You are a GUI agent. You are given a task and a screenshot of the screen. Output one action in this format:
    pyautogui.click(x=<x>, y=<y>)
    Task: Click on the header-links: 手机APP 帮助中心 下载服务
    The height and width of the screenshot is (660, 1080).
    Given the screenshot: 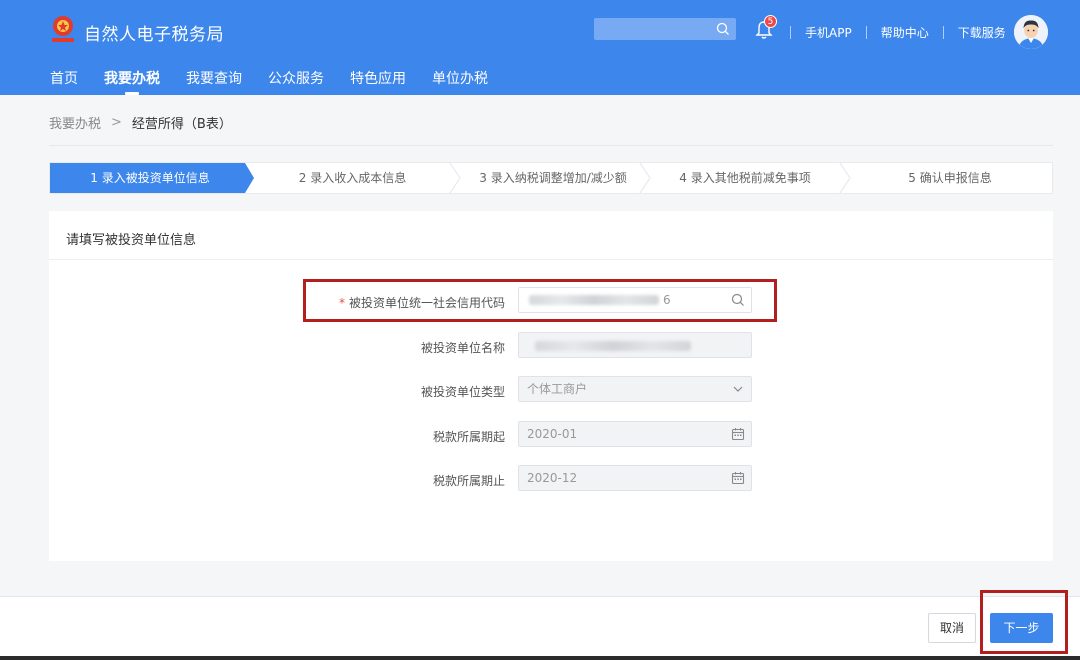 What is the action you would take?
    pyautogui.click(x=905, y=32)
    